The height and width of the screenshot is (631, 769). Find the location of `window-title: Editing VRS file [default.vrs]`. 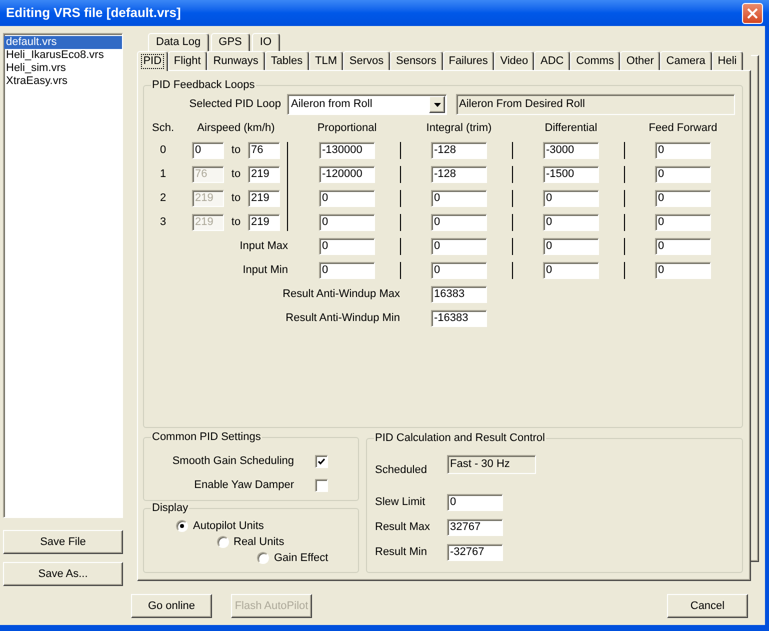

window-title: Editing VRS file [default.vrs] is located at coordinates (93, 13).